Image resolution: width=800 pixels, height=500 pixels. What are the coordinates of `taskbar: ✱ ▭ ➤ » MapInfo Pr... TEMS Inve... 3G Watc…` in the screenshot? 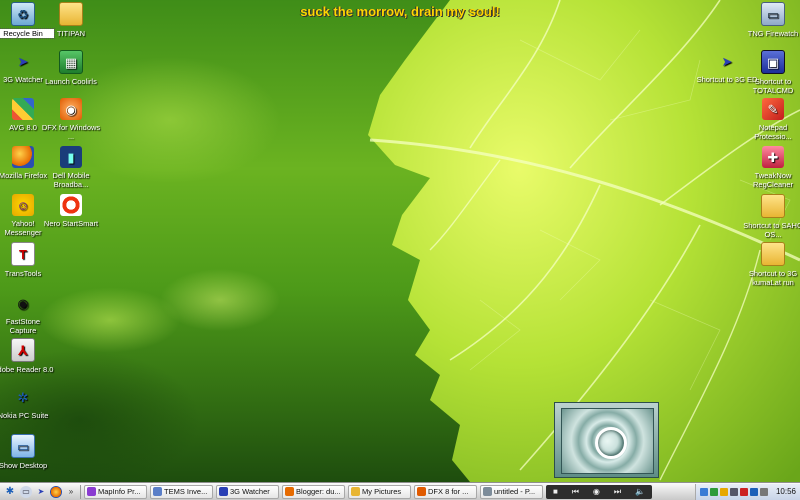 It's located at (400, 491).